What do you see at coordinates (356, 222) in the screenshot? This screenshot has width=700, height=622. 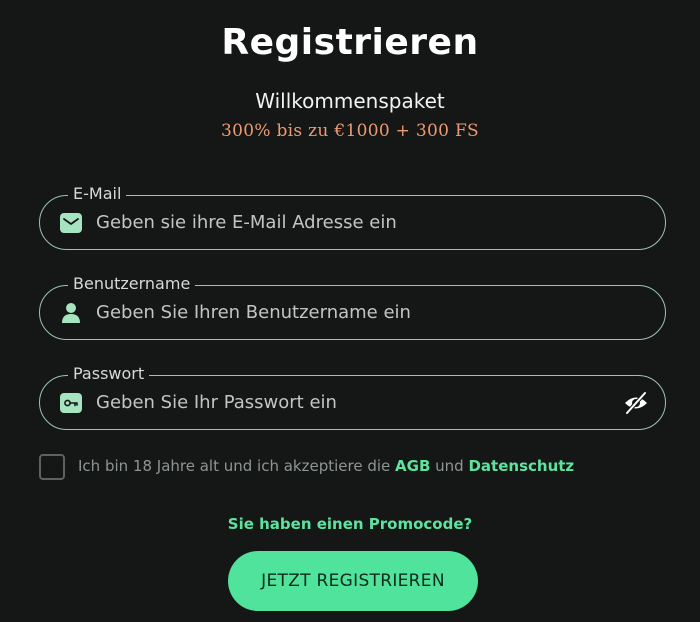 I see `email-input` at bounding box center [356, 222].